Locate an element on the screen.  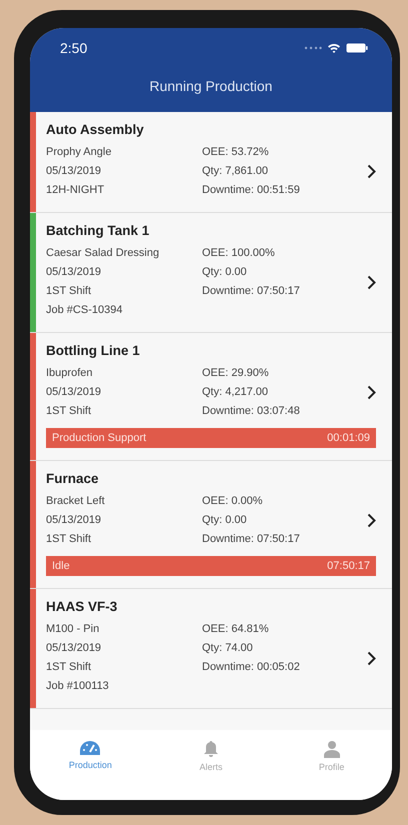
product-name: M100 - Pin is located at coordinates (73, 629).